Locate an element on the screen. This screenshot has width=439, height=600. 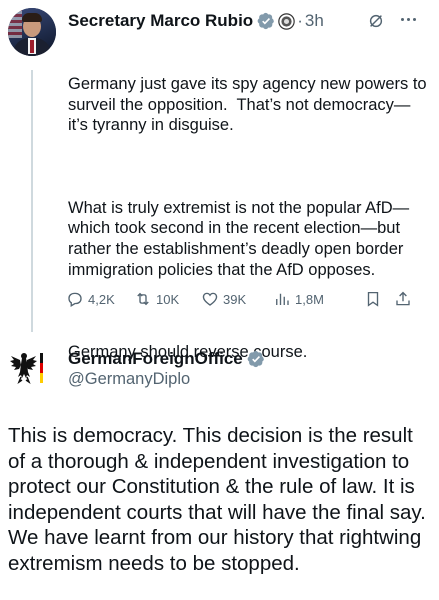
government-seal-icon is located at coordinates (286, 21).